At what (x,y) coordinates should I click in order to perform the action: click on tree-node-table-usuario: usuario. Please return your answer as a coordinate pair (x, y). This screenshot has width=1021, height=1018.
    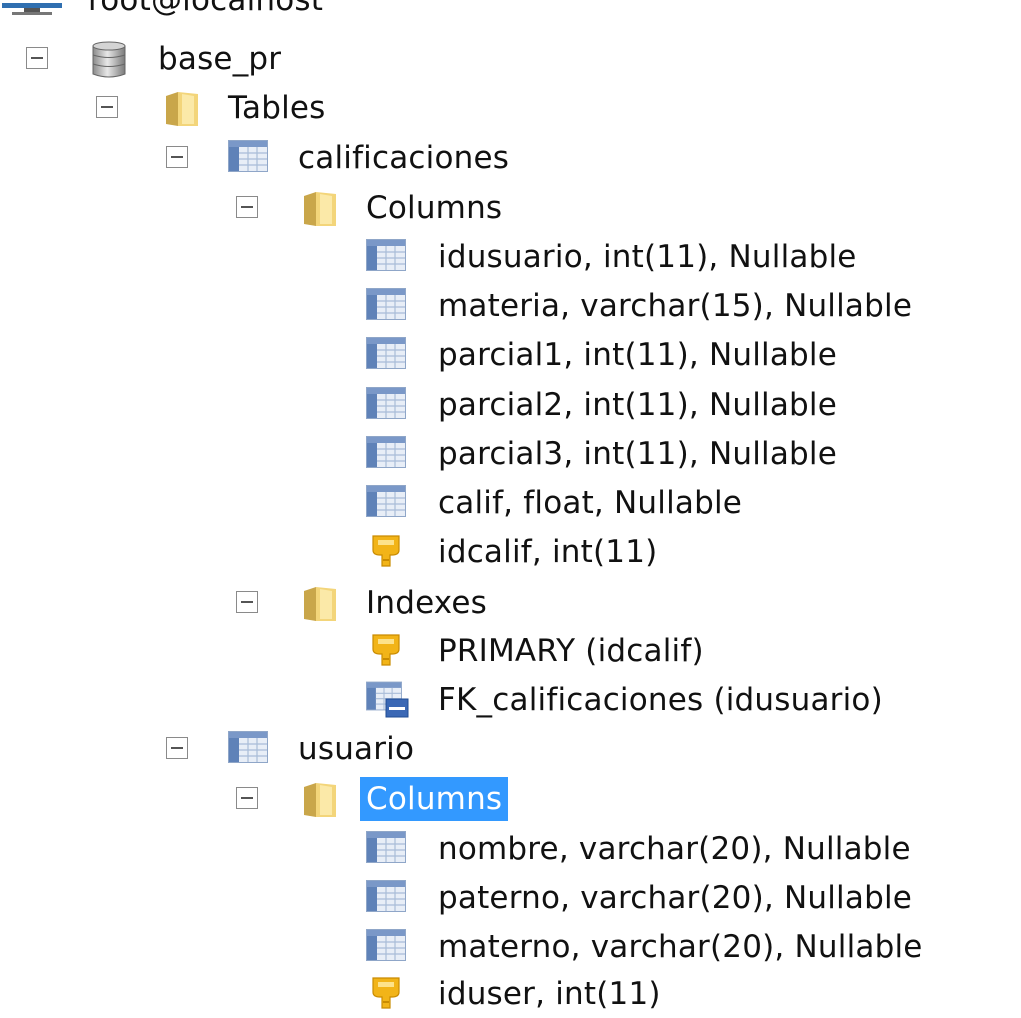
    Looking at the image, I should click on (510, 749).